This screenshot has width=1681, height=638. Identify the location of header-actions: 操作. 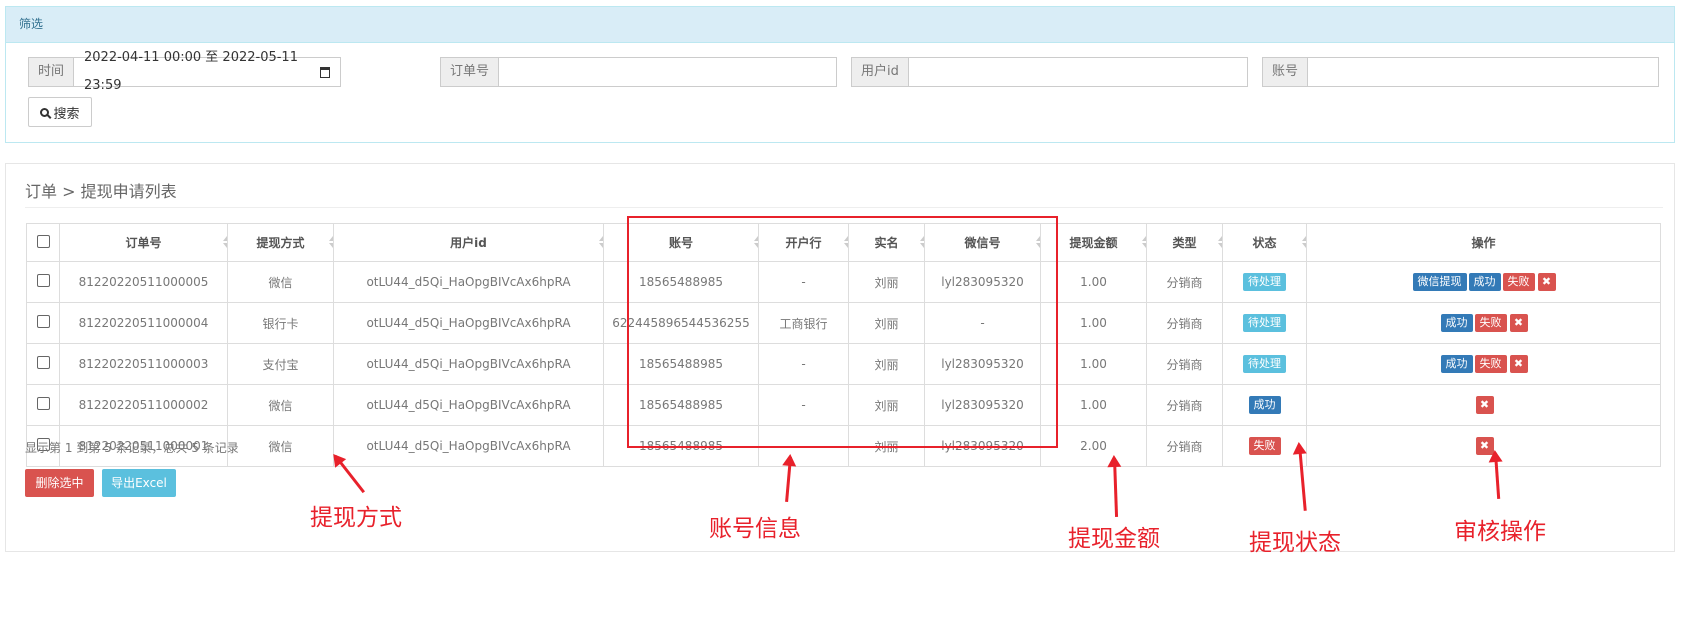
(1483, 242).